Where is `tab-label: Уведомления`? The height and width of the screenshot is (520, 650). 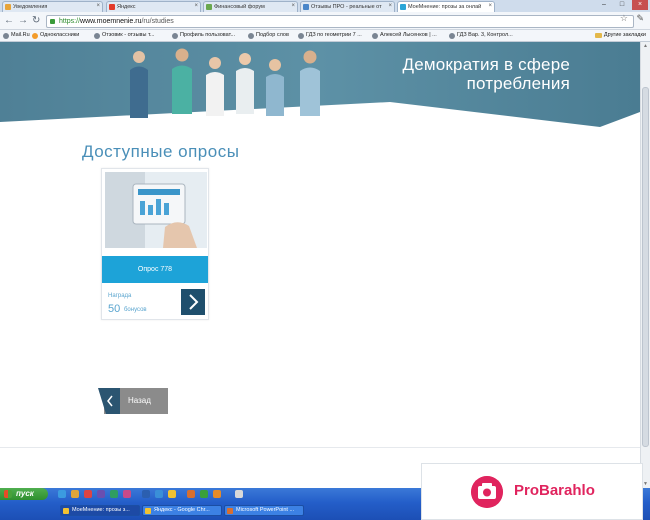
tab-label: Уведомления is located at coordinates (30, 7).